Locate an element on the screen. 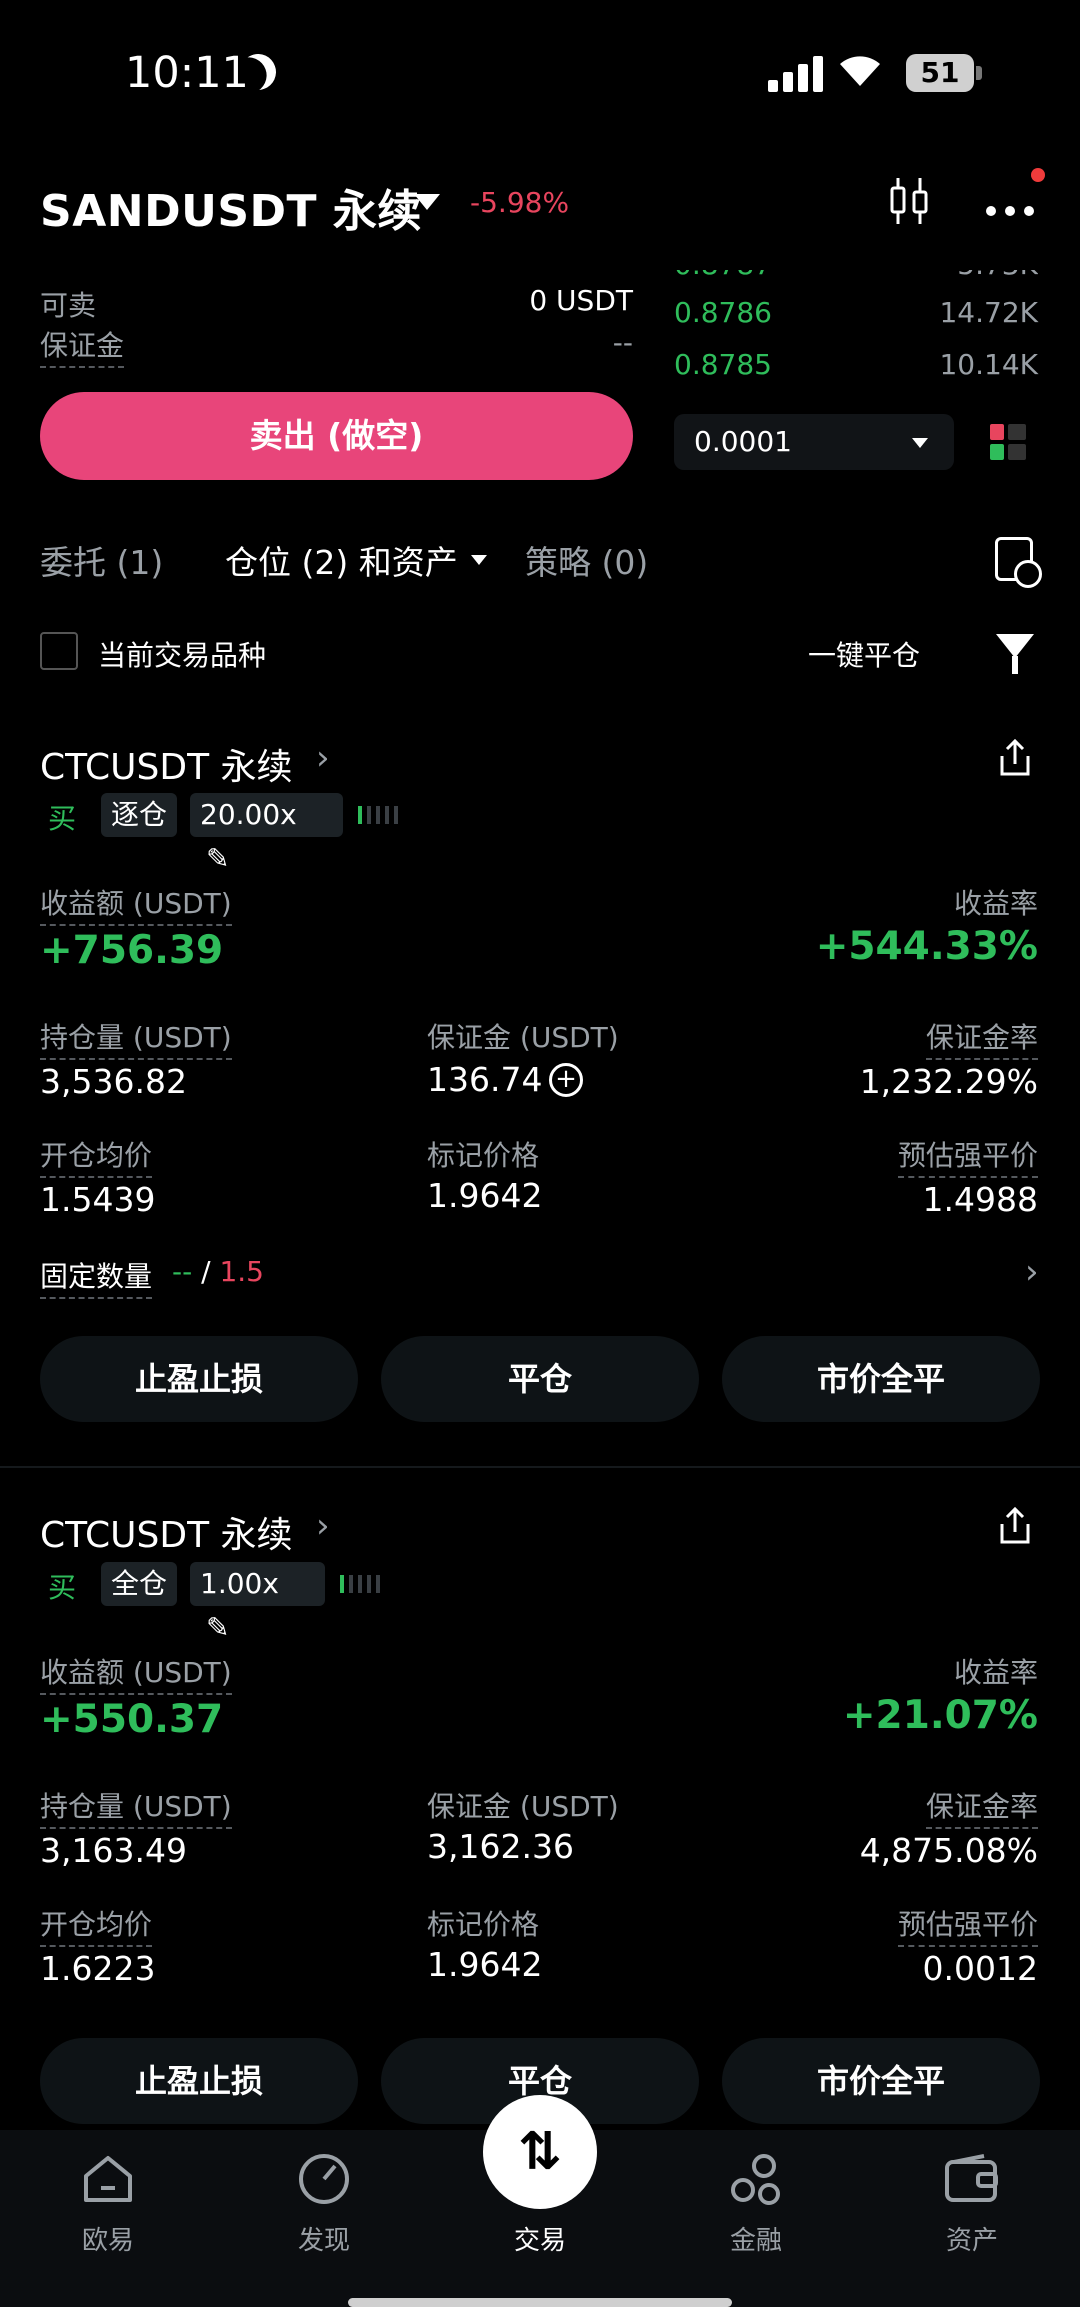  size-value: 3,536.82 is located at coordinates (113, 1081).